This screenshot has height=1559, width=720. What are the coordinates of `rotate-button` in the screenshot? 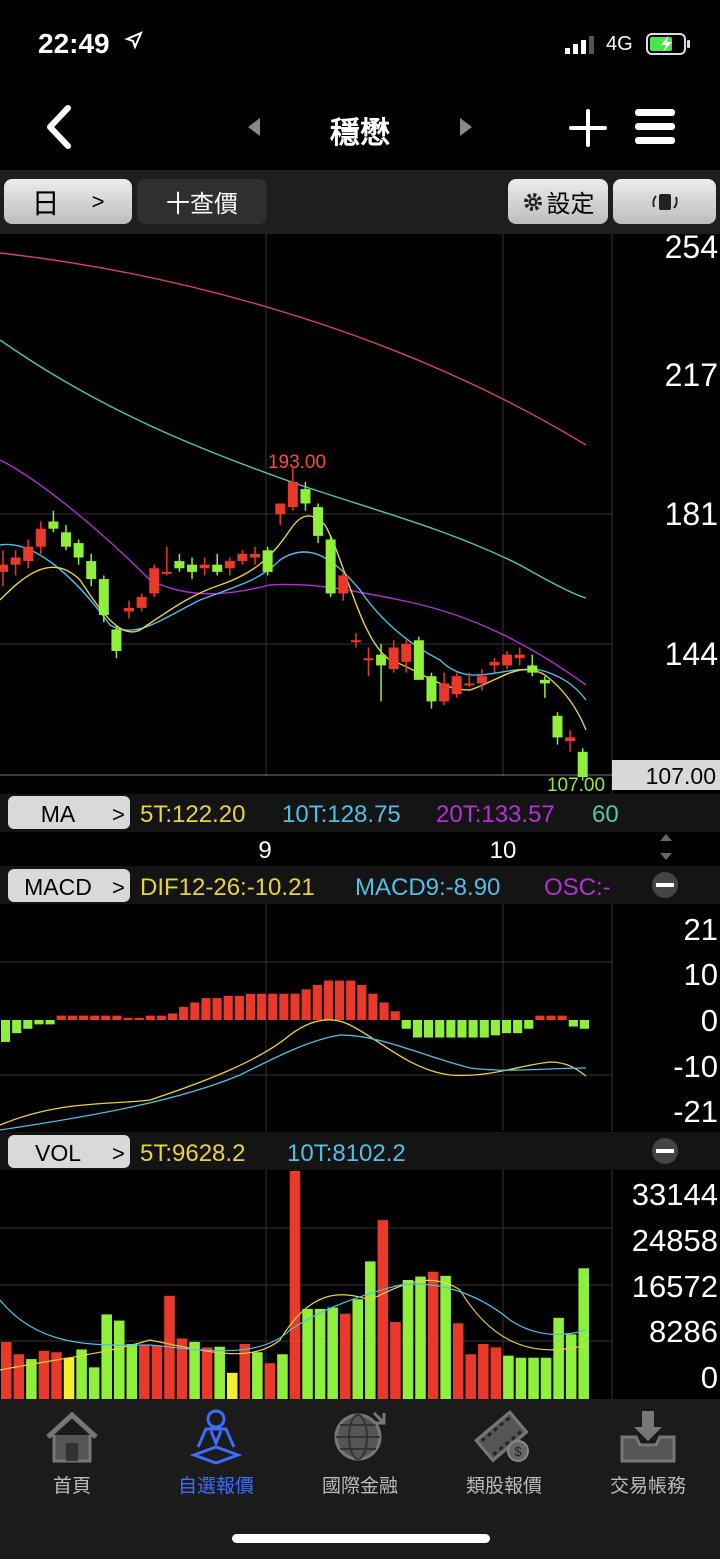 It's located at (664, 201).